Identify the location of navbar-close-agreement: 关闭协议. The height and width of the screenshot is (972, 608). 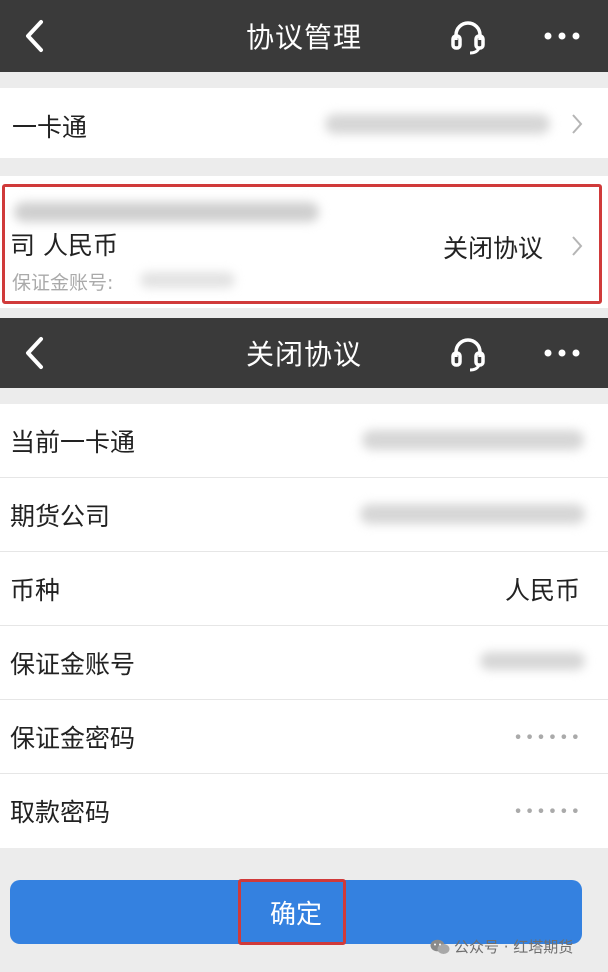
(304, 353).